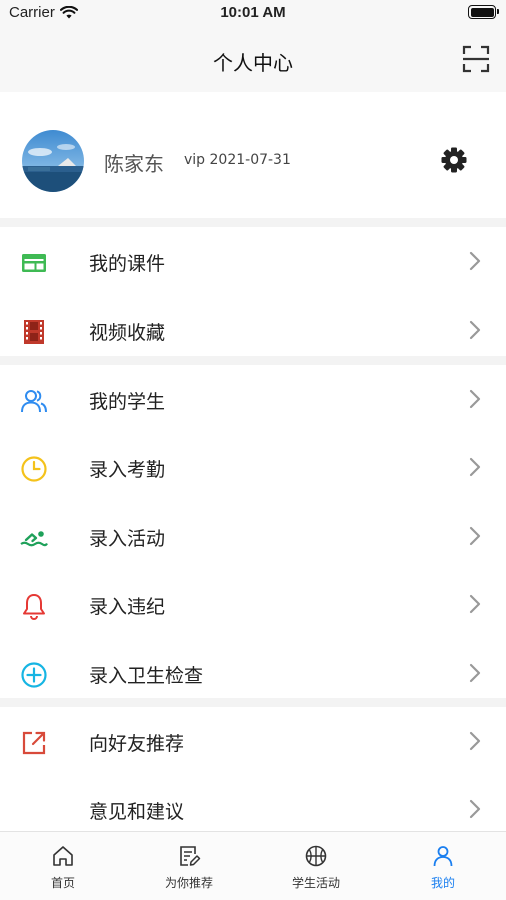 The width and height of the screenshot is (506, 900). I want to click on user-icon, so click(443, 856).